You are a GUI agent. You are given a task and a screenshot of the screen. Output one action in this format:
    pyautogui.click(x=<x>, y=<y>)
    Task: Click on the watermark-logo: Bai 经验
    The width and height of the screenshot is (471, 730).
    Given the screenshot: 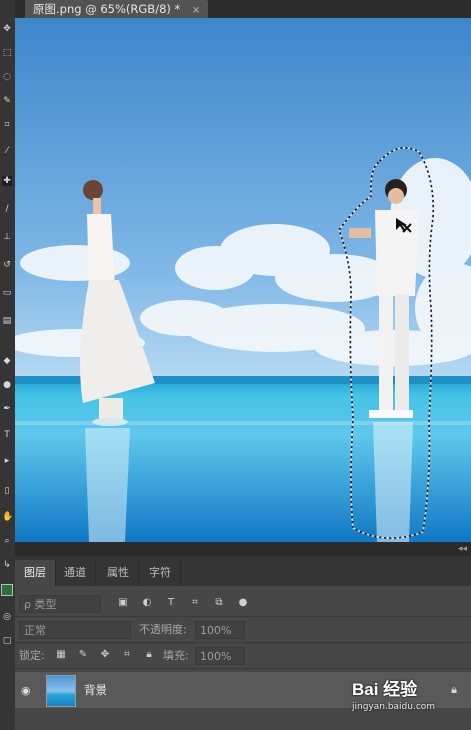 What is the action you would take?
    pyautogui.click(x=385, y=689)
    